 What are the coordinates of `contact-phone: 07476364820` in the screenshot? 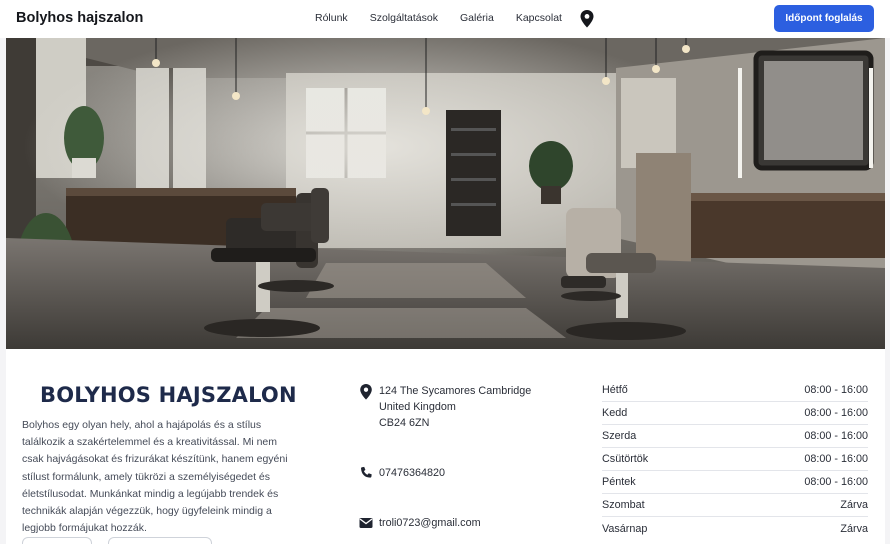 It's located at (402, 473).